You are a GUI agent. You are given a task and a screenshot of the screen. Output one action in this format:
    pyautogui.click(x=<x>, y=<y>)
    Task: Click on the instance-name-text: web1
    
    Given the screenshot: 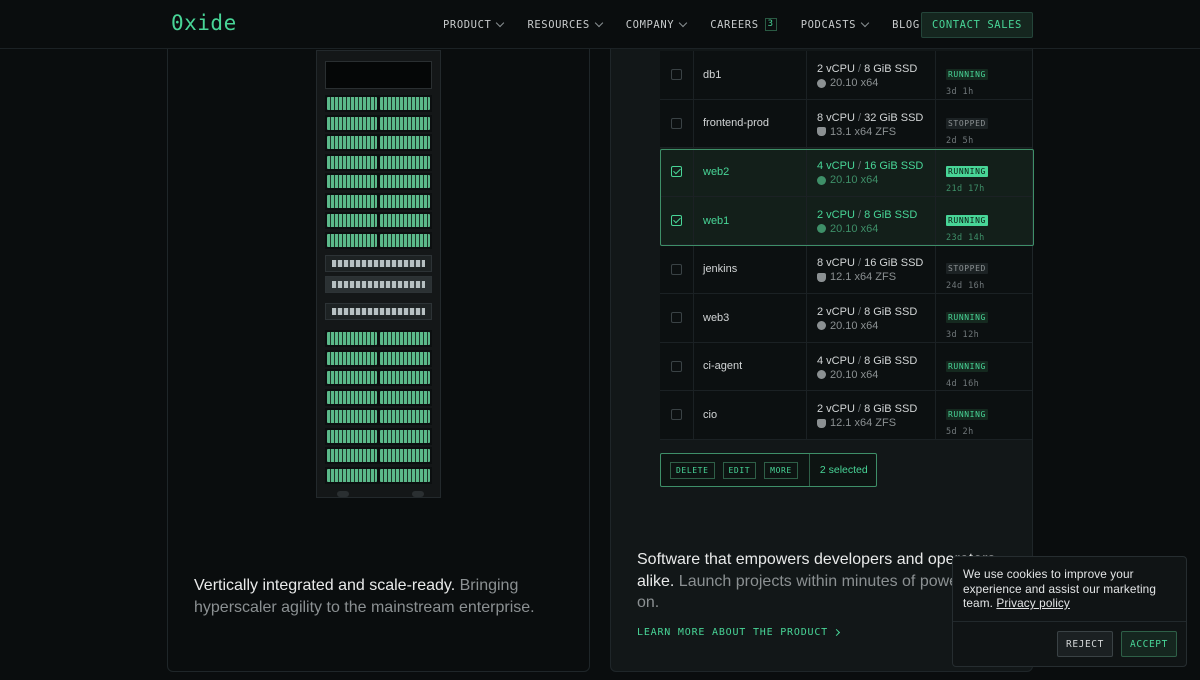 What is the action you would take?
    pyautogui.click(x=716, y=220)
    